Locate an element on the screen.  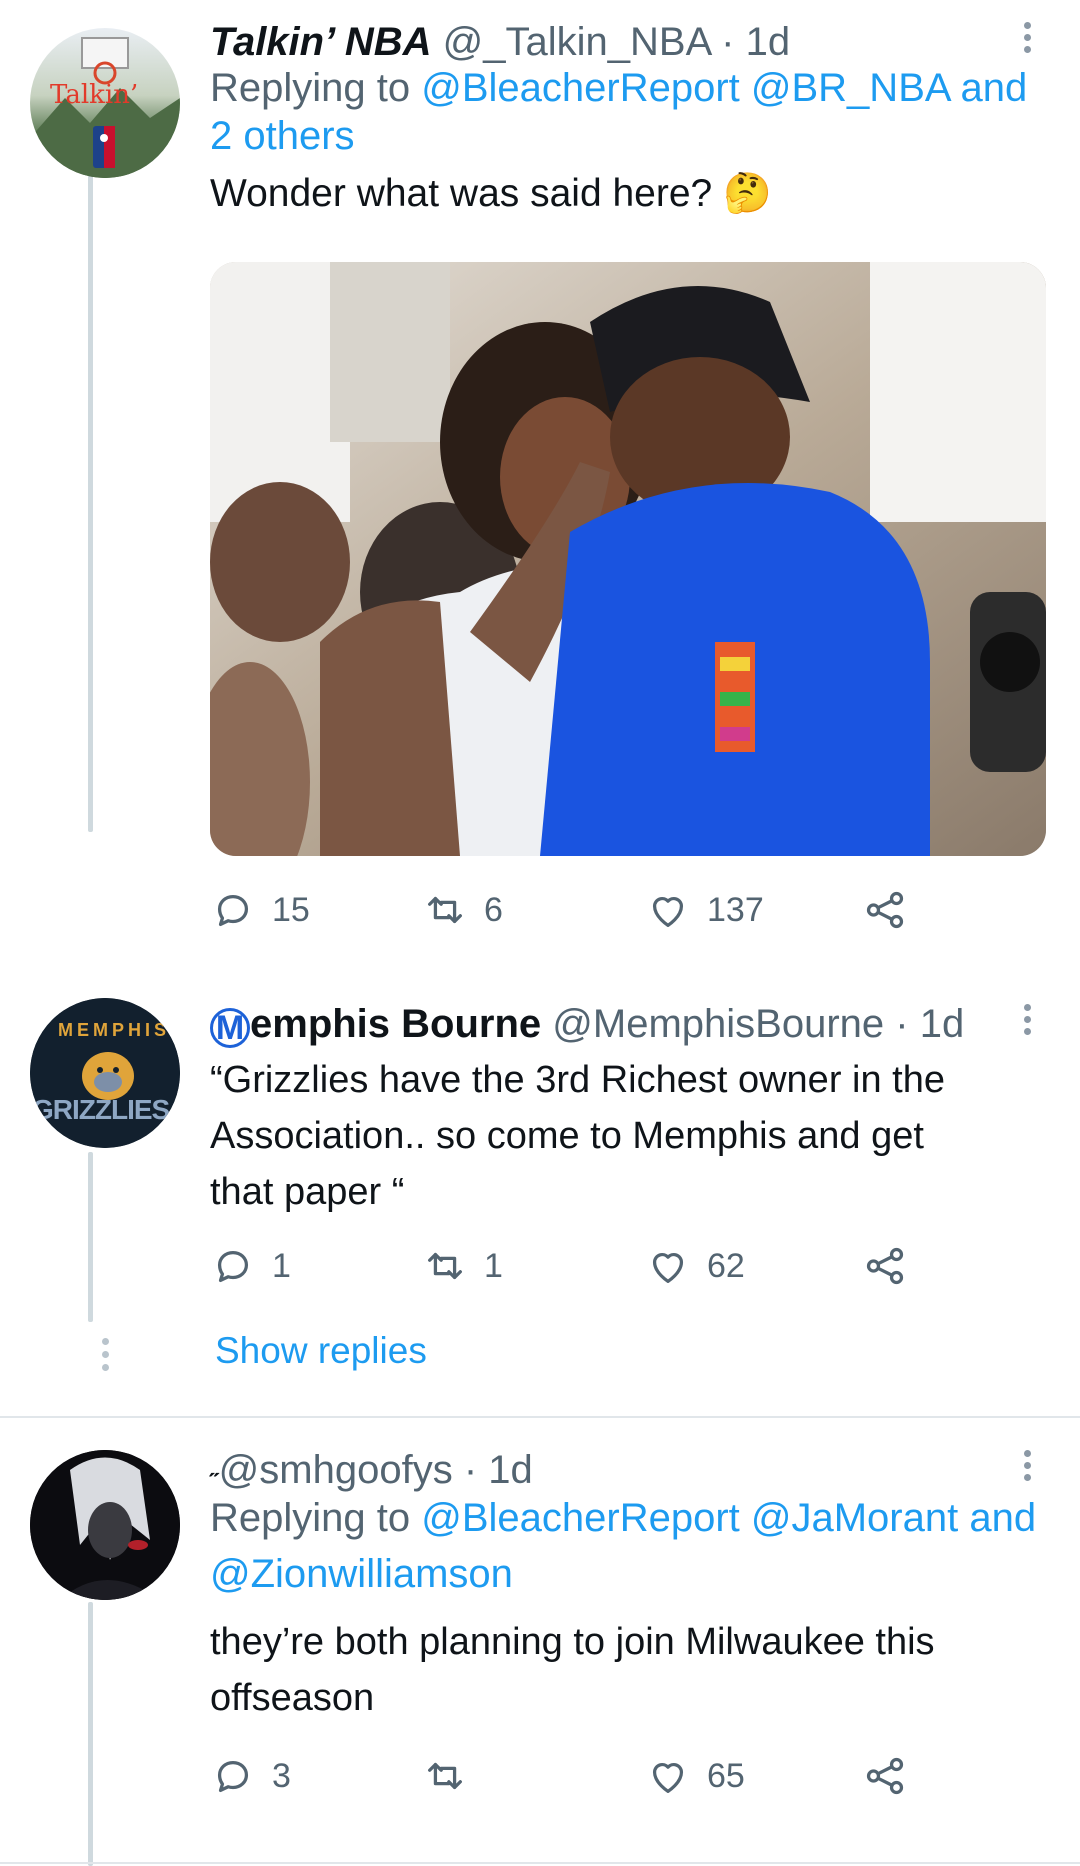
avatar-label: Talkin’ is located at coordinates (94, 95).